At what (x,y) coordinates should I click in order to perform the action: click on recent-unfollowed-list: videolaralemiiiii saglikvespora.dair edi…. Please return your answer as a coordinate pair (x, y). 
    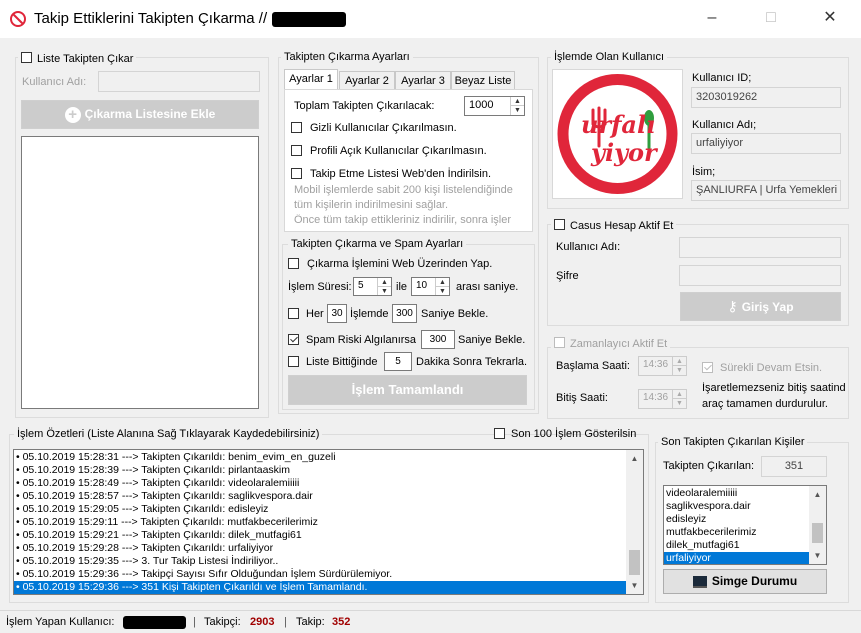
    Looking at the image, I should click on (745, 525).